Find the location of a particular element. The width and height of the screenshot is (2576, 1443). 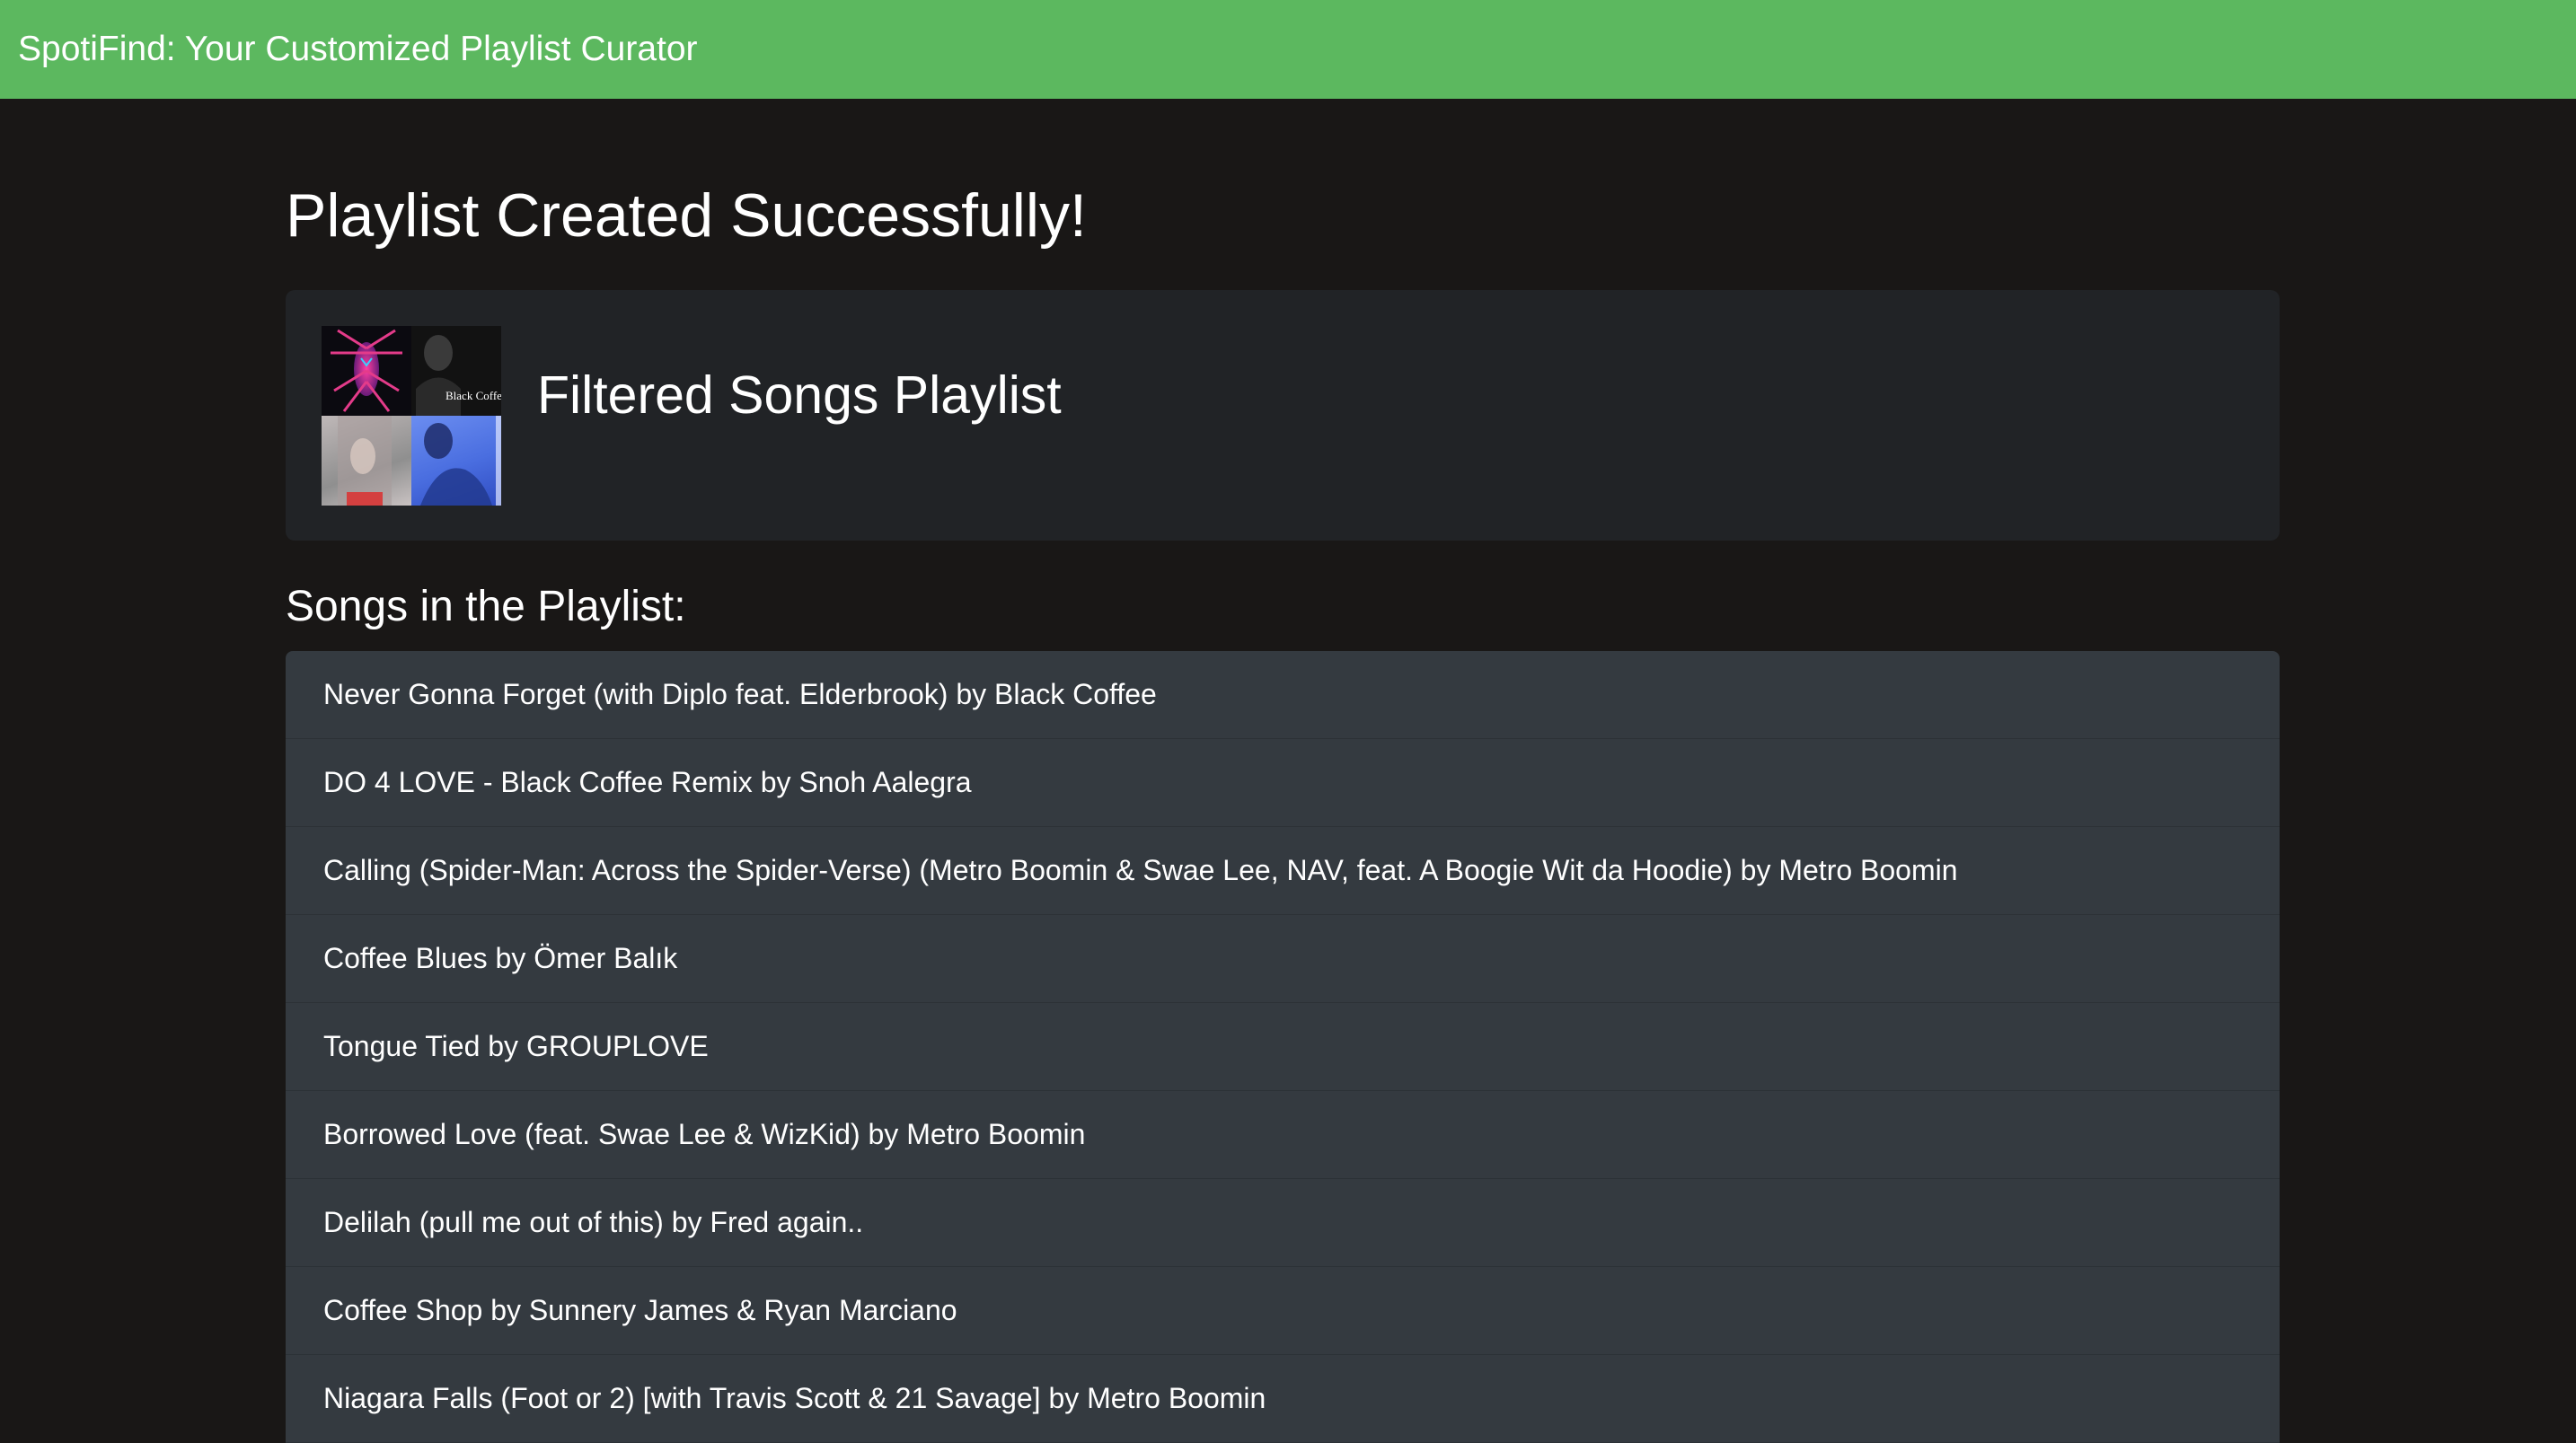

song-list-item: Coffee Blues by Ömer Balık is located at coordinates (1283, 959).